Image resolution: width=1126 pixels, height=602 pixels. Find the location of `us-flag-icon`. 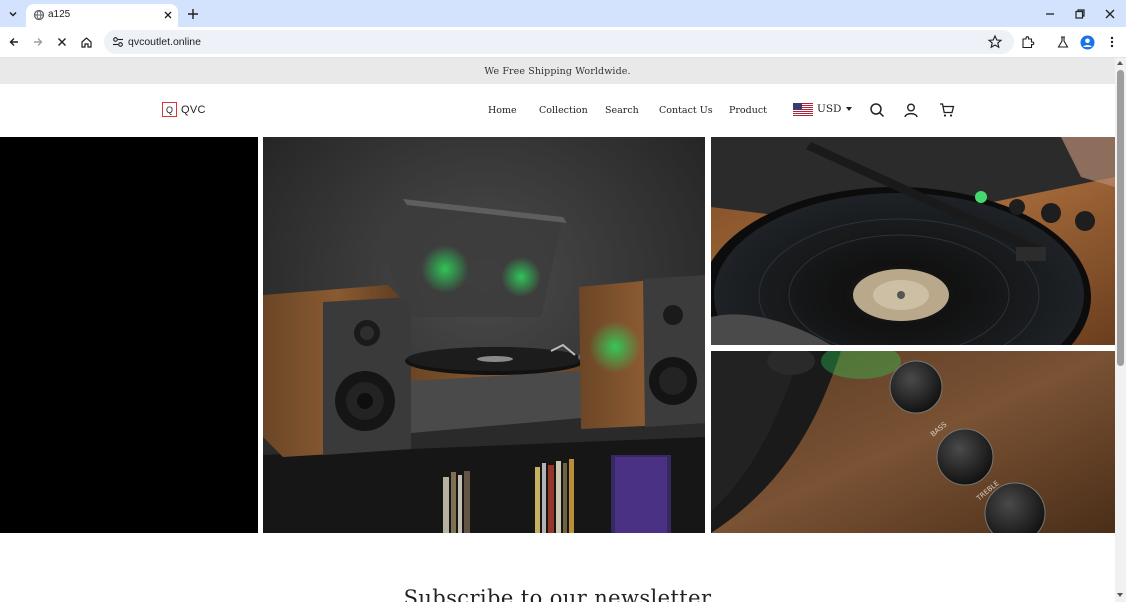

us-flag-icon is located at coordinates (803, 109).